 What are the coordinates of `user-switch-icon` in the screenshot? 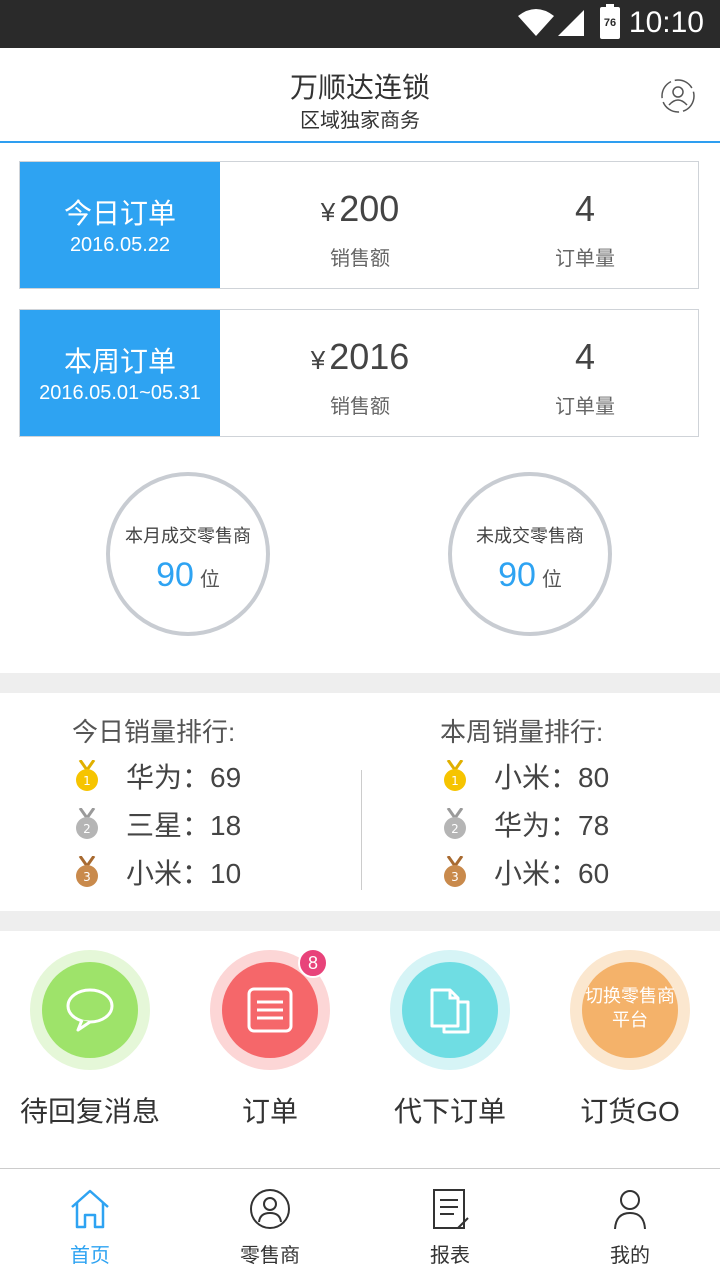 It's located at (678, 96).